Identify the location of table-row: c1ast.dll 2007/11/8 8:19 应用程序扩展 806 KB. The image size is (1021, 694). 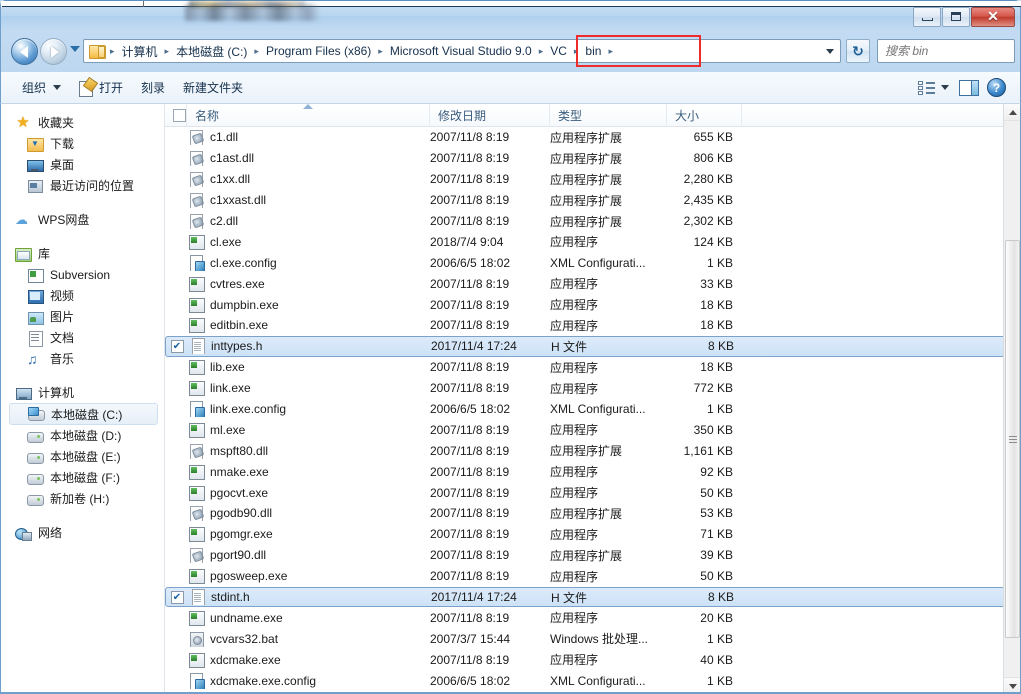
(592, 158).